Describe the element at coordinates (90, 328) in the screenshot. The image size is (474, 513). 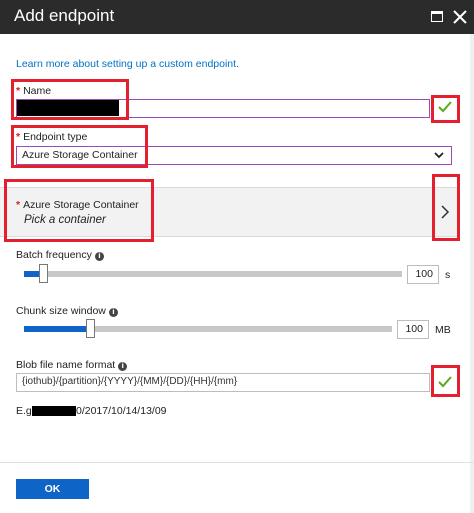
I see `chunk-size-slider-thumb` at that location.